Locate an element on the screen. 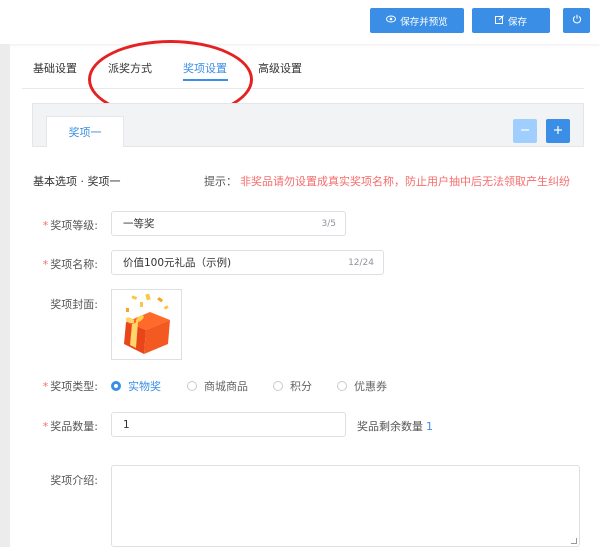 The image size is (600, 547). minus-icon is located at coordinates (525, 131).